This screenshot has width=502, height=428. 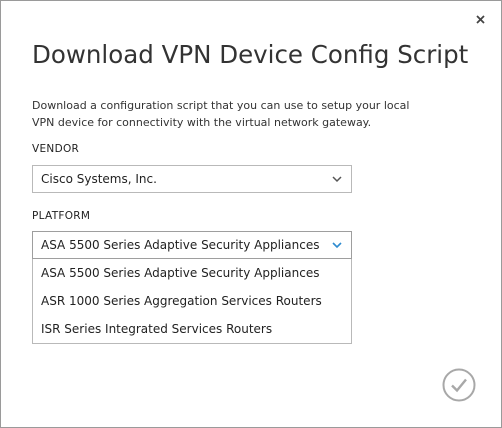 I want to click on close-icon, so click(x=480, y=19).